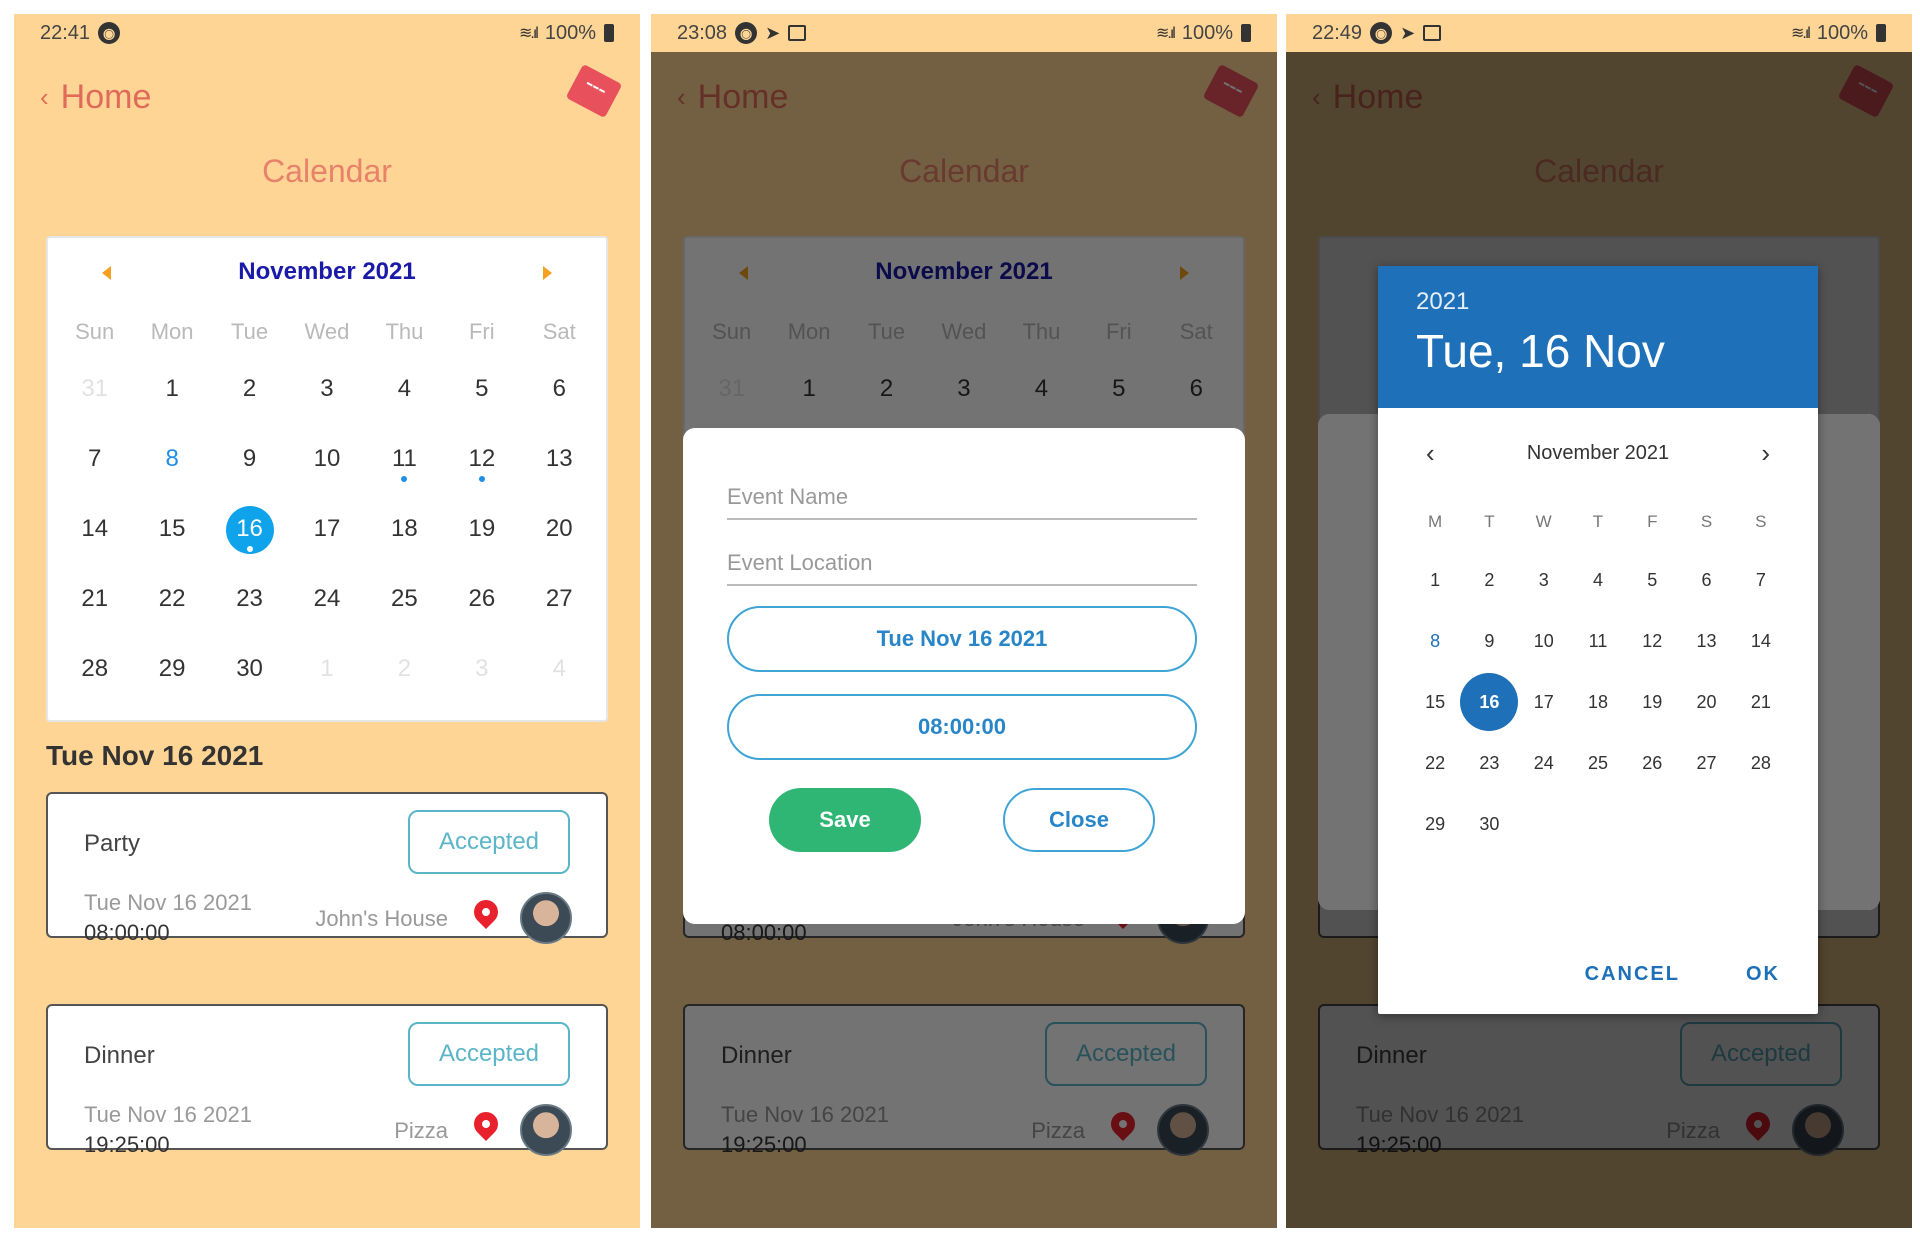  I want to click on save-button: Save, so click(845, 820).